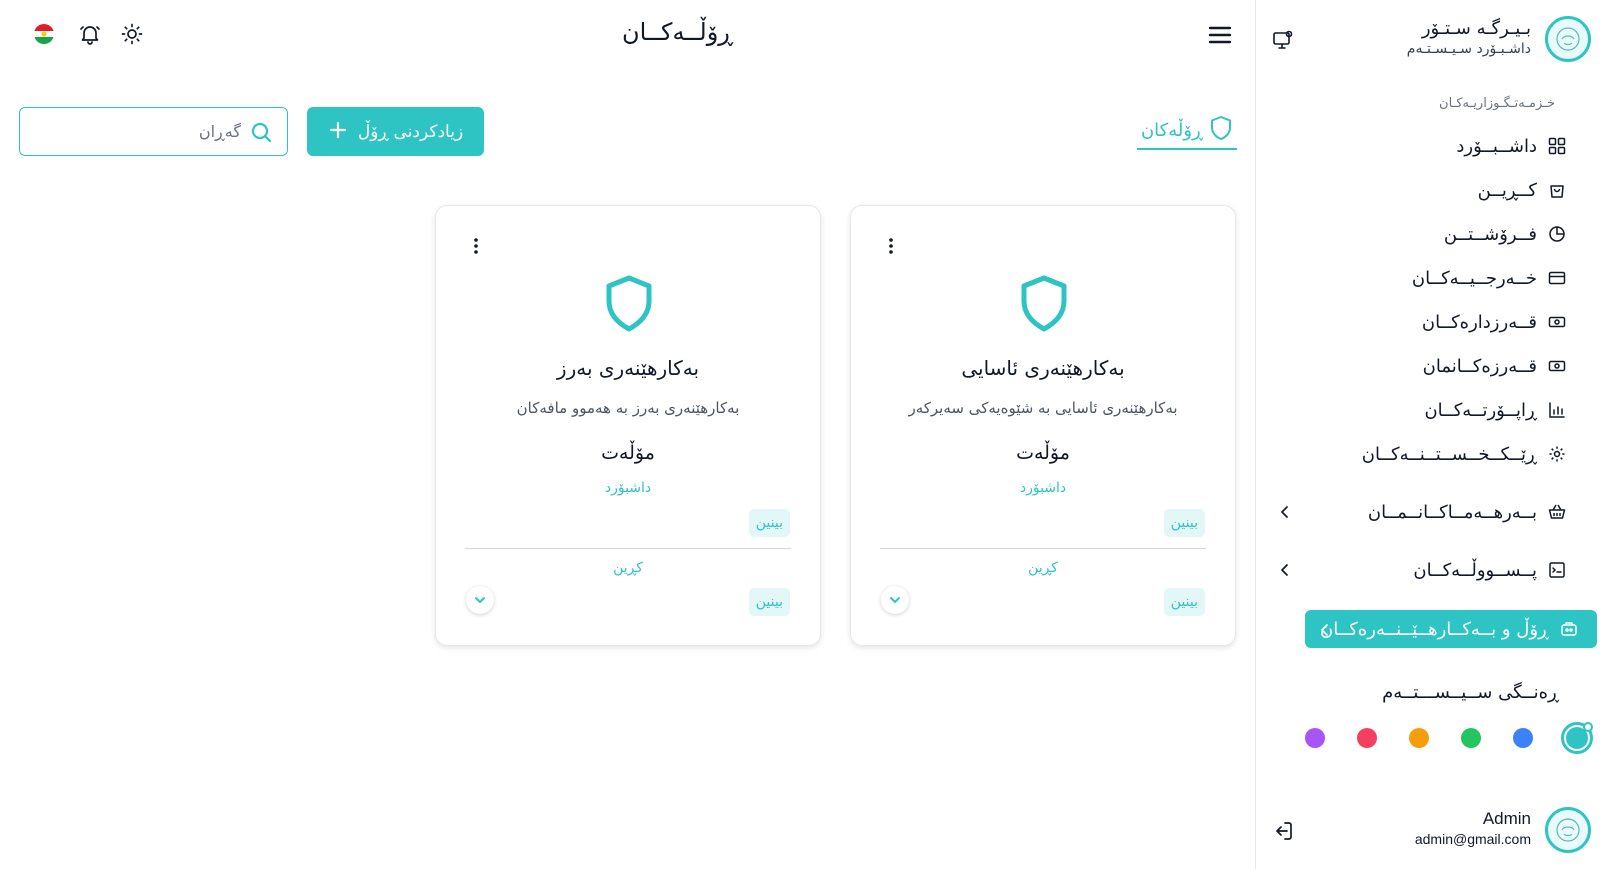  What do you see at coordinates (1470, 692) in the screenshot?
I see `system-color-title: ڕەنــگی ســیــســـتــەم` at bounding box center [1470, 692].